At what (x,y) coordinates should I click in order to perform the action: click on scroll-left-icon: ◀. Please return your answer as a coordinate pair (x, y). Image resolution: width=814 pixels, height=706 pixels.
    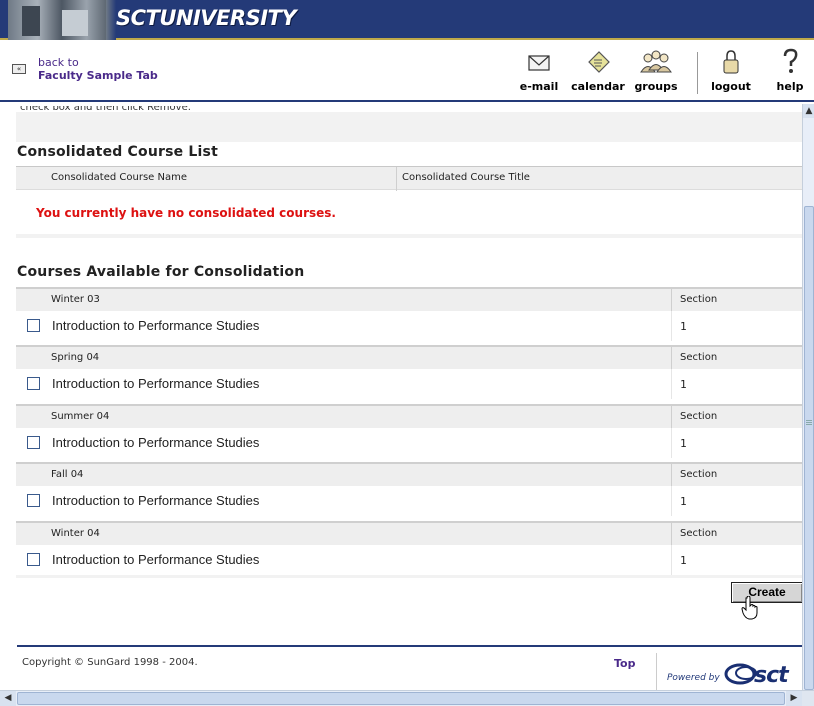
    Looking at the image, I should click on (8, 698).